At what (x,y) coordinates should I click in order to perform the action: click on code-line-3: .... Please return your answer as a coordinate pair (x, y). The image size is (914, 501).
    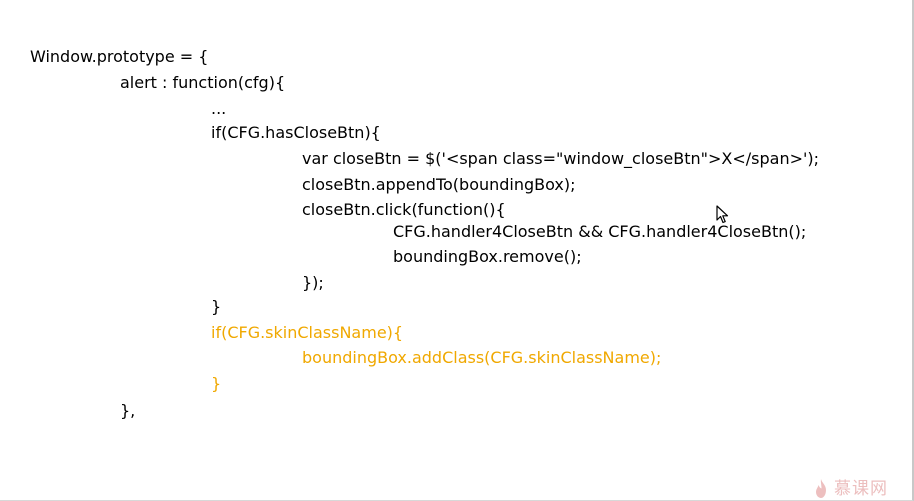
    Looking at the image, I should click on (219, 108).